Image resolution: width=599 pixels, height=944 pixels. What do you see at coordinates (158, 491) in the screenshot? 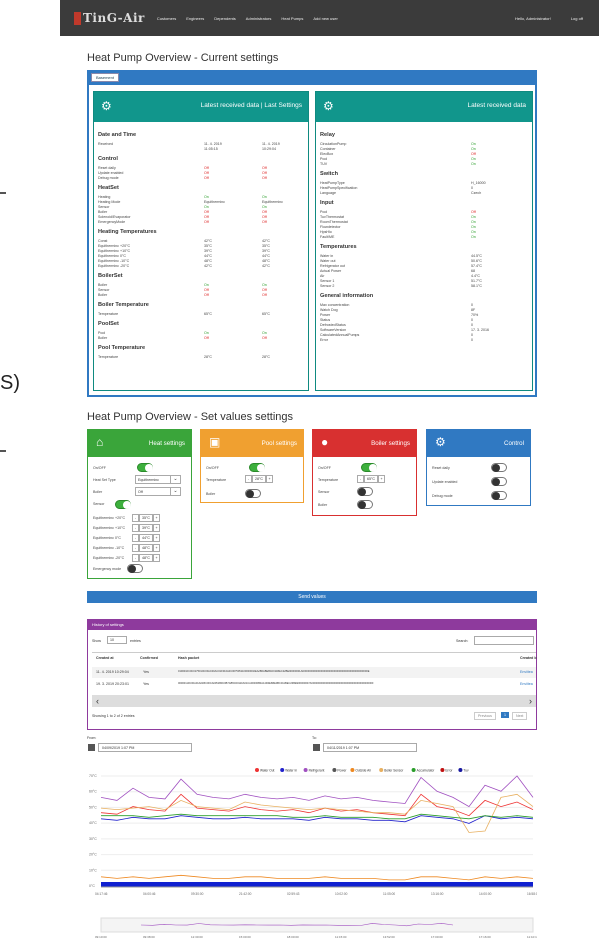
I see `boiler-select: Off ⌄` at bounding box center [158, 491].